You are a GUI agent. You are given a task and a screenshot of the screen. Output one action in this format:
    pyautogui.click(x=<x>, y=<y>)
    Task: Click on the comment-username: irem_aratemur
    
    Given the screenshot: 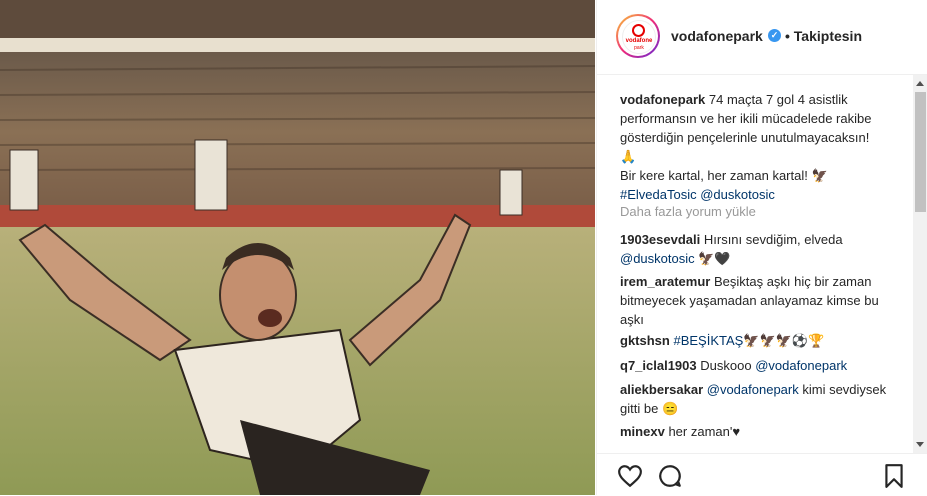 What is the action you would take?
    pyautogui.click(x=665, y=281)
    